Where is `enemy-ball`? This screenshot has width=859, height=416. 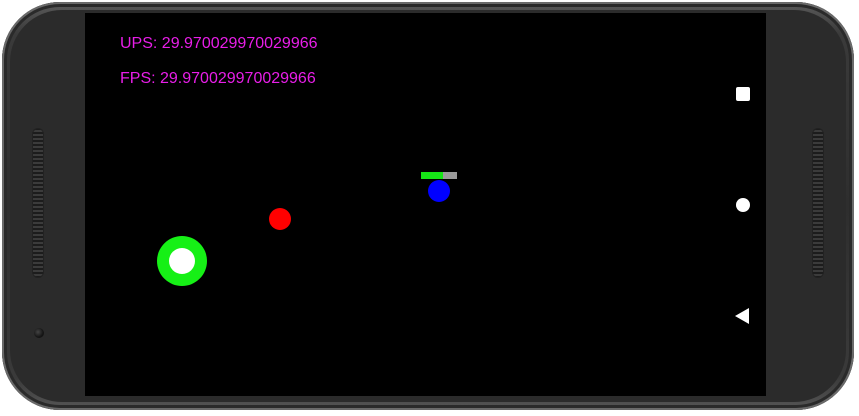 enemy-ball is located at coordinates (280, 219).